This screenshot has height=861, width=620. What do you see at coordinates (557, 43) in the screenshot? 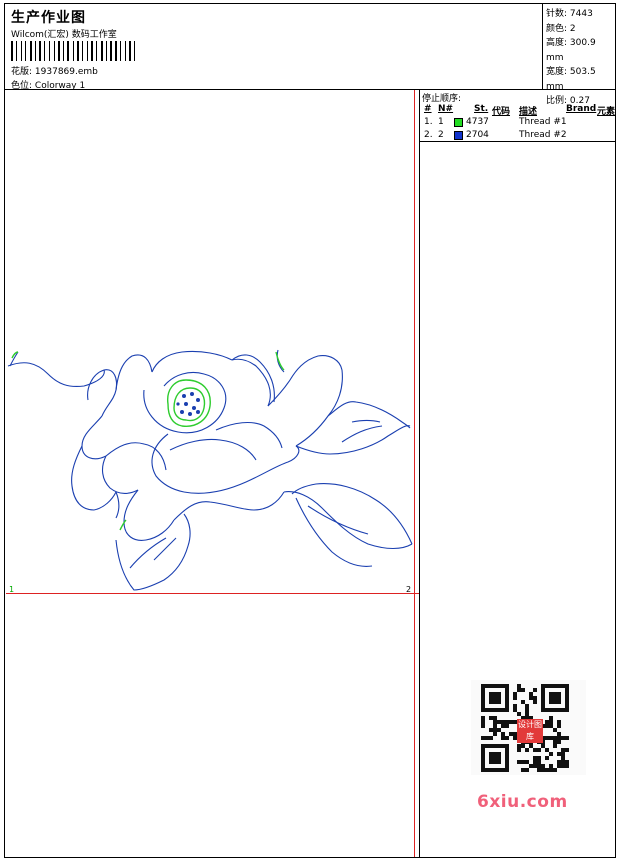
I see `stat-height-label: 高度:` at bounding box center [557, 43].